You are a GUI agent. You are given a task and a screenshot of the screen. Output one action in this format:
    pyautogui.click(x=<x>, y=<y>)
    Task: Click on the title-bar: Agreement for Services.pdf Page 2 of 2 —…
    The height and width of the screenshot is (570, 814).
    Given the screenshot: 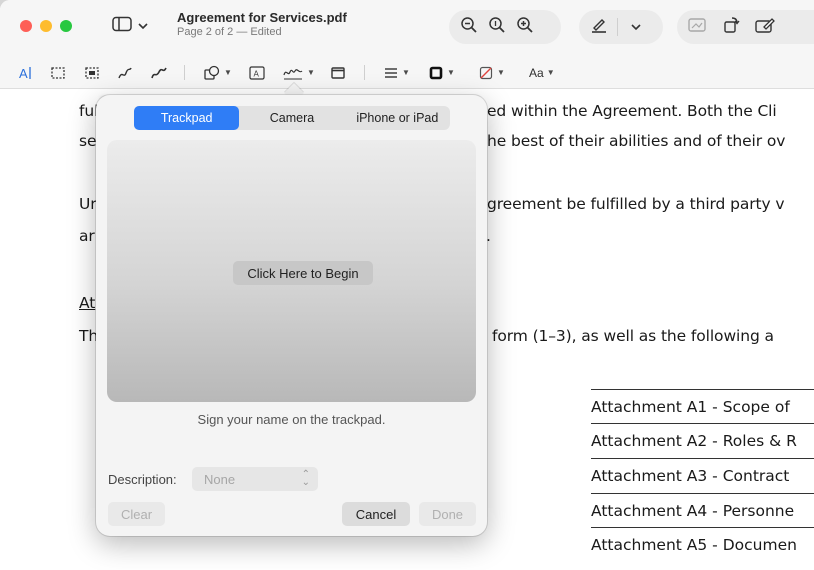 What is the action you would take?
    pyautogui.click(x=407, y=28)
    